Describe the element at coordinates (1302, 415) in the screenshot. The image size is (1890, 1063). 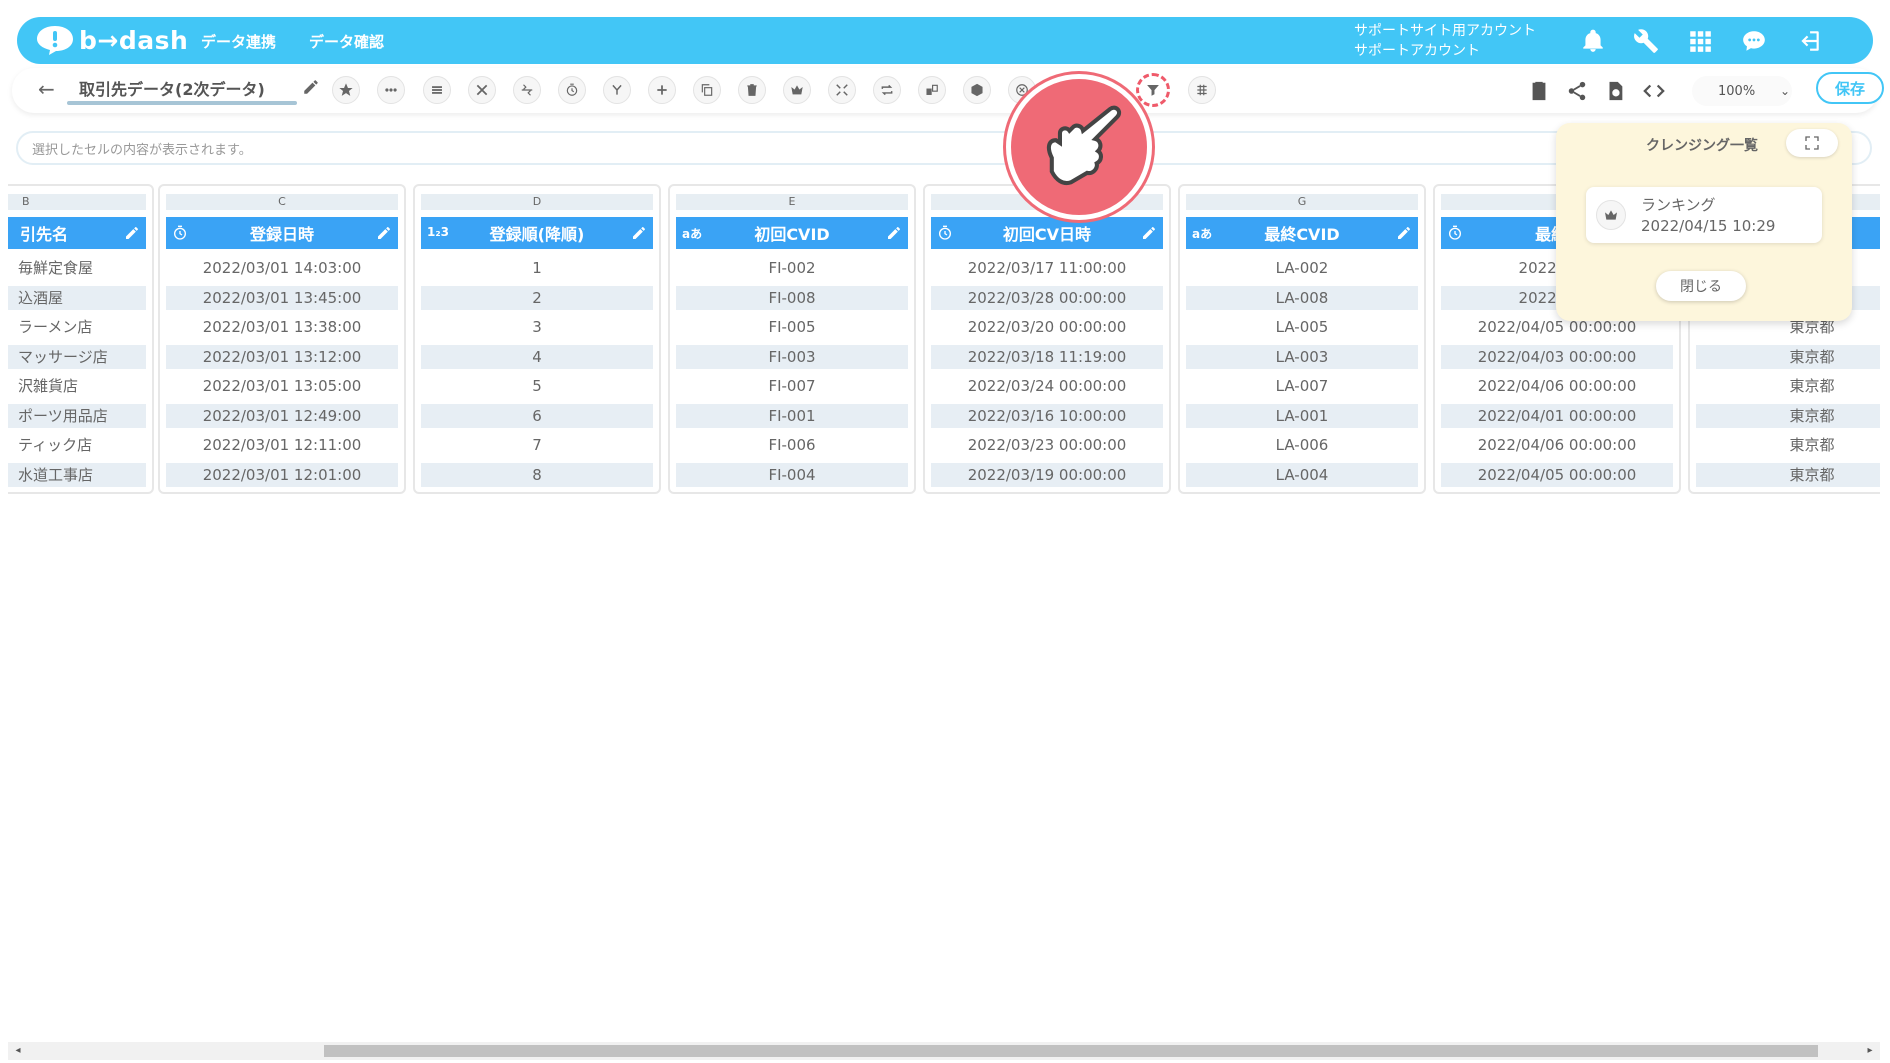
I see `table-cell: LA-001` at that location.